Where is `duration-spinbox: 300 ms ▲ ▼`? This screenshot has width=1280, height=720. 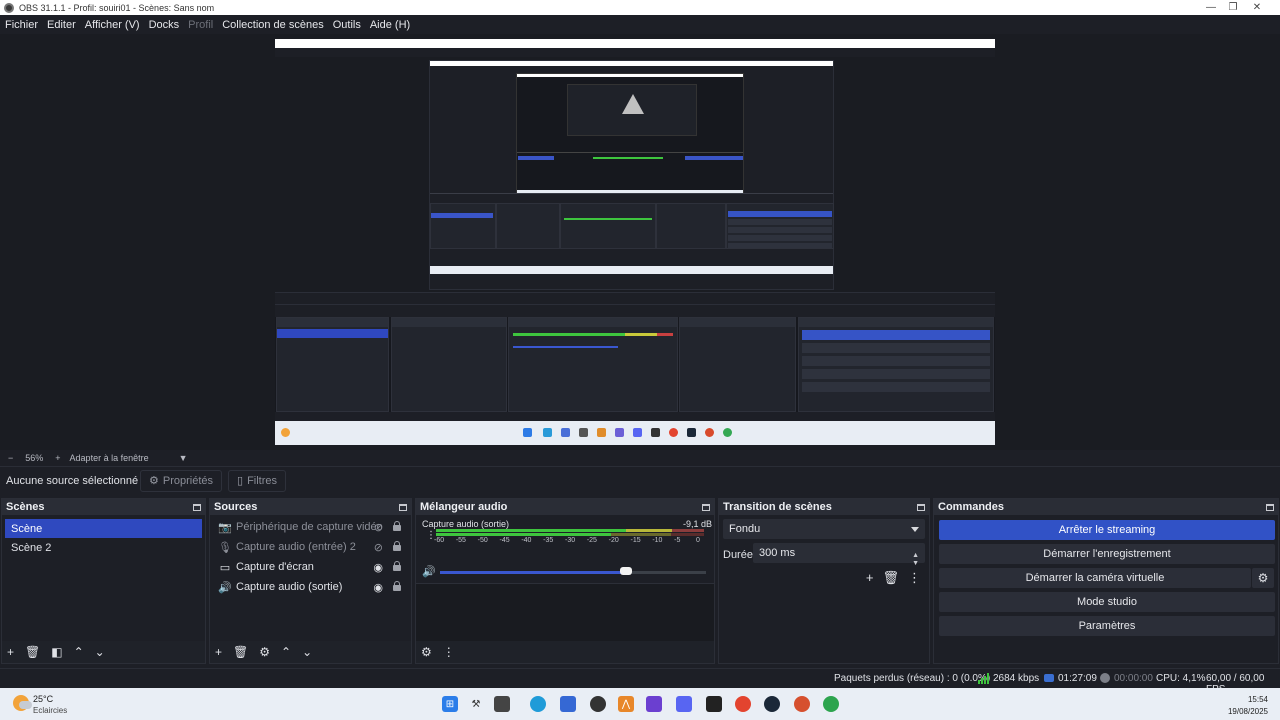 duration-spinbox: 300 ms ▲ ▼ is located at coordinates (839, 555).